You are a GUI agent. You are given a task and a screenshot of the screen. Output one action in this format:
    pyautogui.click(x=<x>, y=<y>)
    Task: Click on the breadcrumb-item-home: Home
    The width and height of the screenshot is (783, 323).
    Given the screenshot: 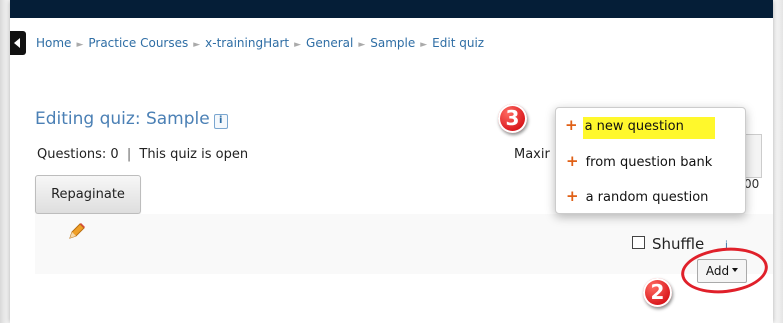 What is the action you would take?
    pyautogui.click(x=53, y=43)
    